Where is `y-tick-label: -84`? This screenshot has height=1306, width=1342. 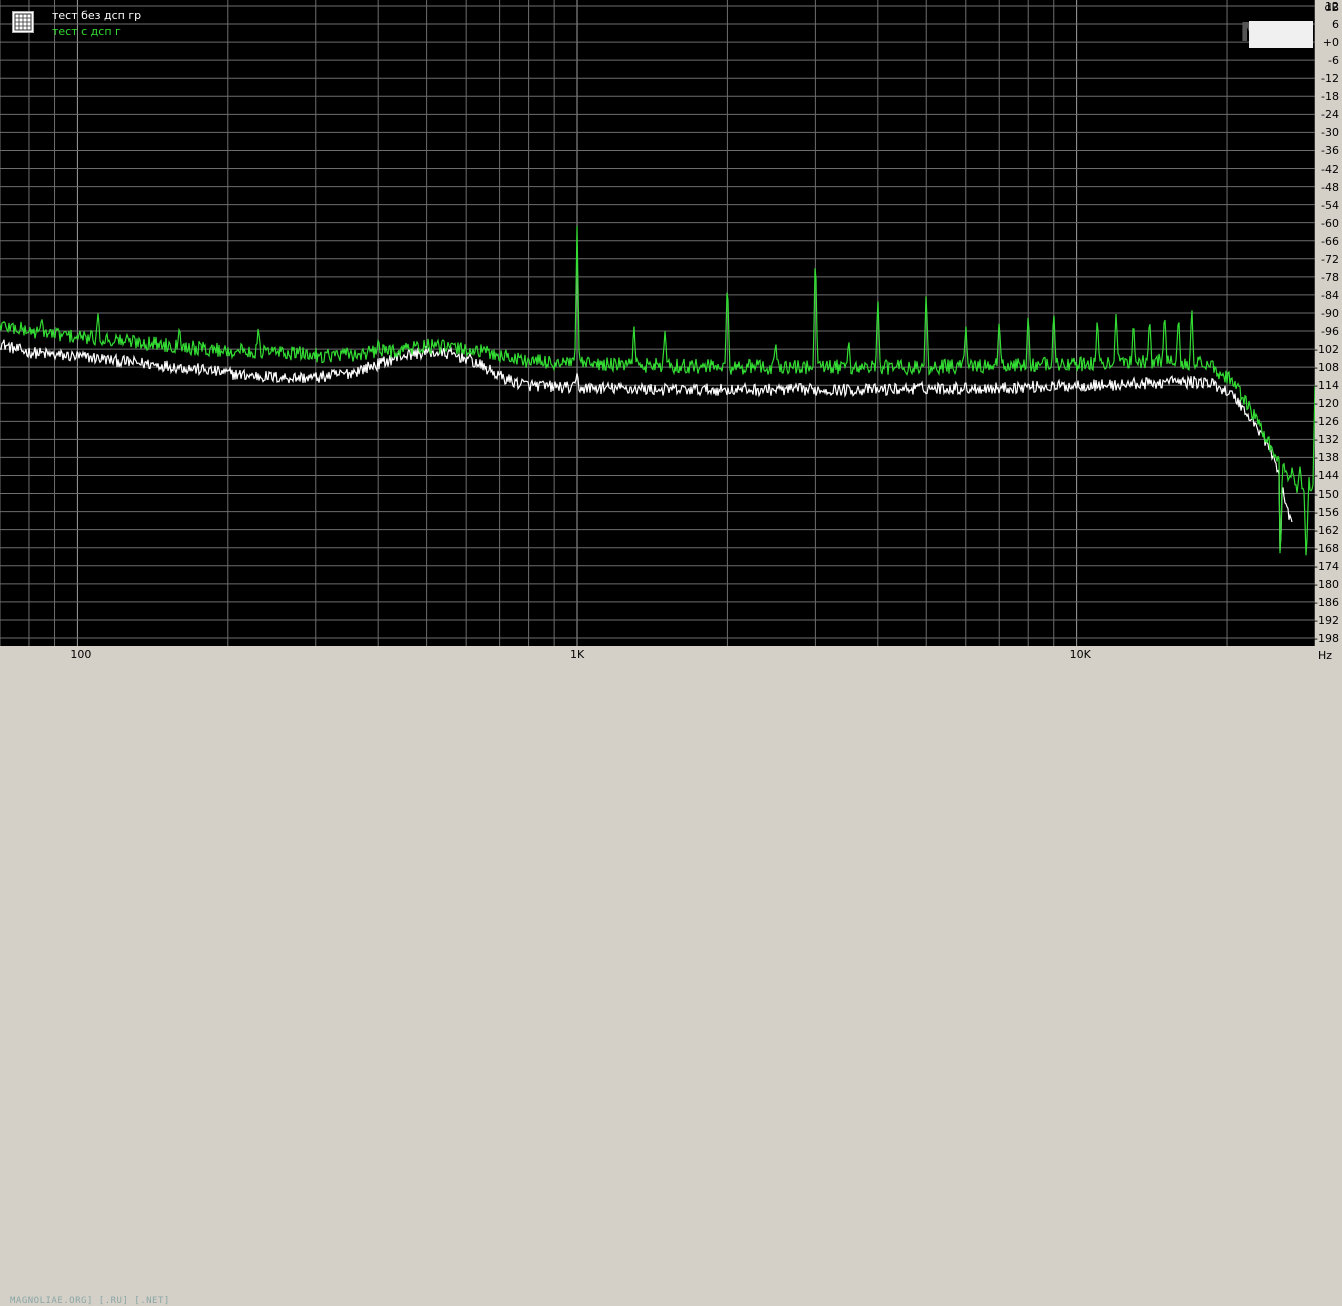
y-tick-label: -84 is located at coordinates (1330, 295).